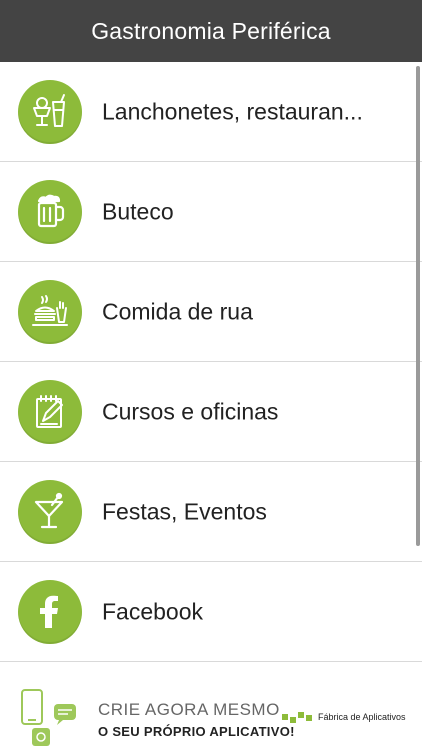 The width and height of the screenshot is (422, 750). I want to click on menu-item-label: Cursos e oficinas, so click(190, 411).